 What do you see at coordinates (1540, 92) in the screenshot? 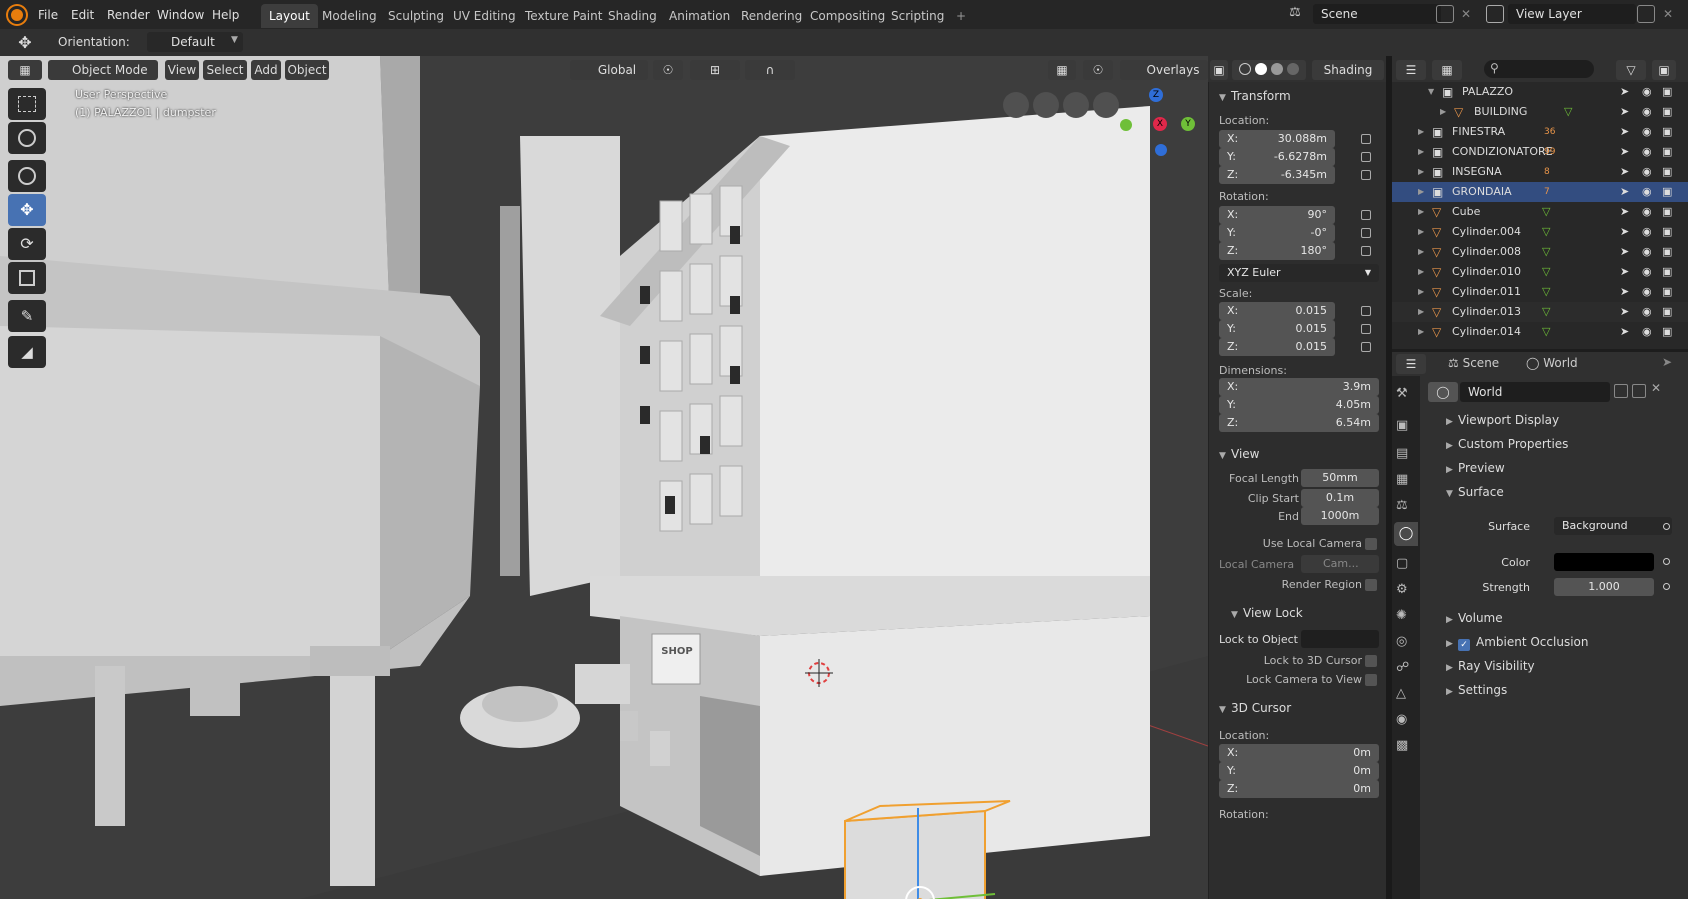
I see `outliner-row: ▼ ▣ PALAZZO ➤ ◉ ▣` at bounding box center [1540, 92].